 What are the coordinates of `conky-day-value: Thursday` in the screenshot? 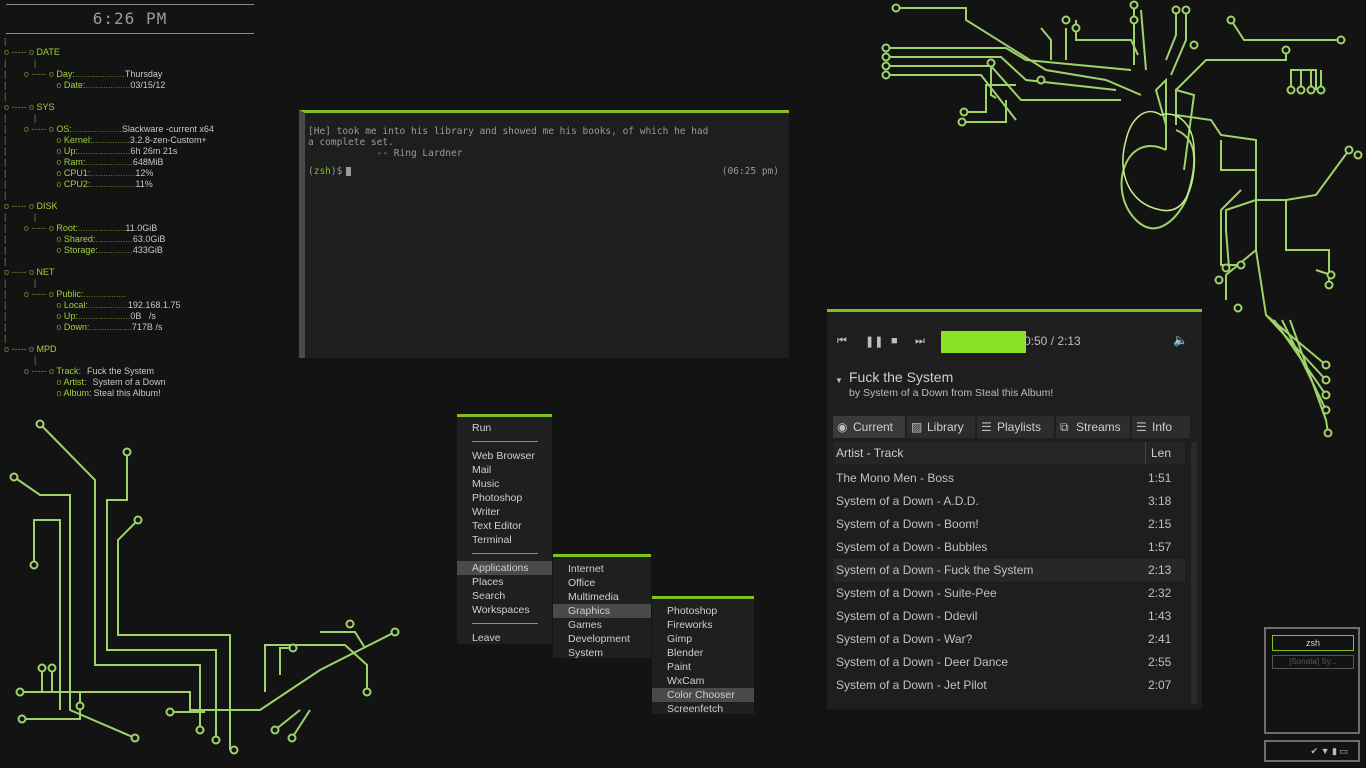 It's located at (143, 74).